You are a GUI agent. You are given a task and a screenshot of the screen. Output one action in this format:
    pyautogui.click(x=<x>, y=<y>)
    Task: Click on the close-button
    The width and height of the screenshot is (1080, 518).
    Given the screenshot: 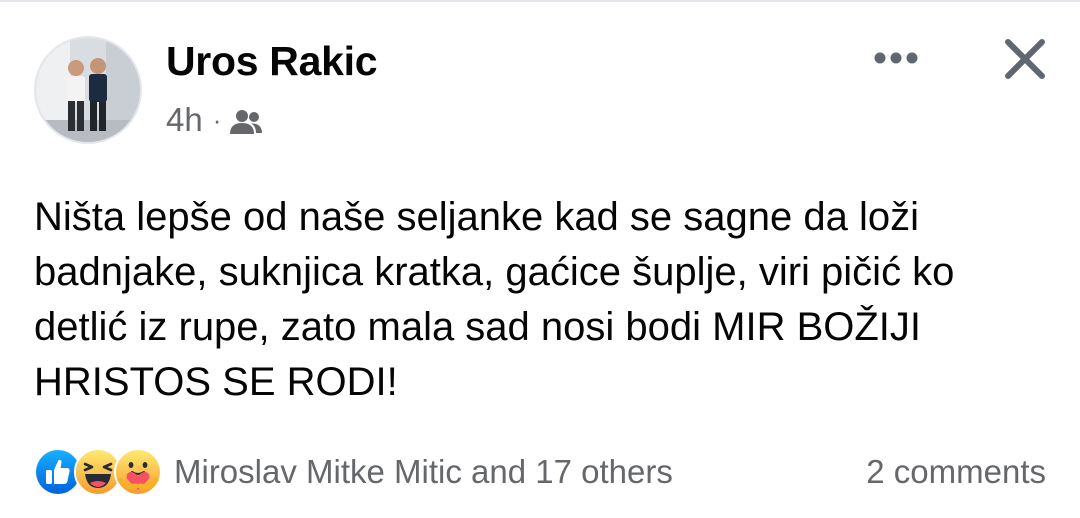 What is the action you would take?
    pyautogui.click(x=1025, y=59)
    